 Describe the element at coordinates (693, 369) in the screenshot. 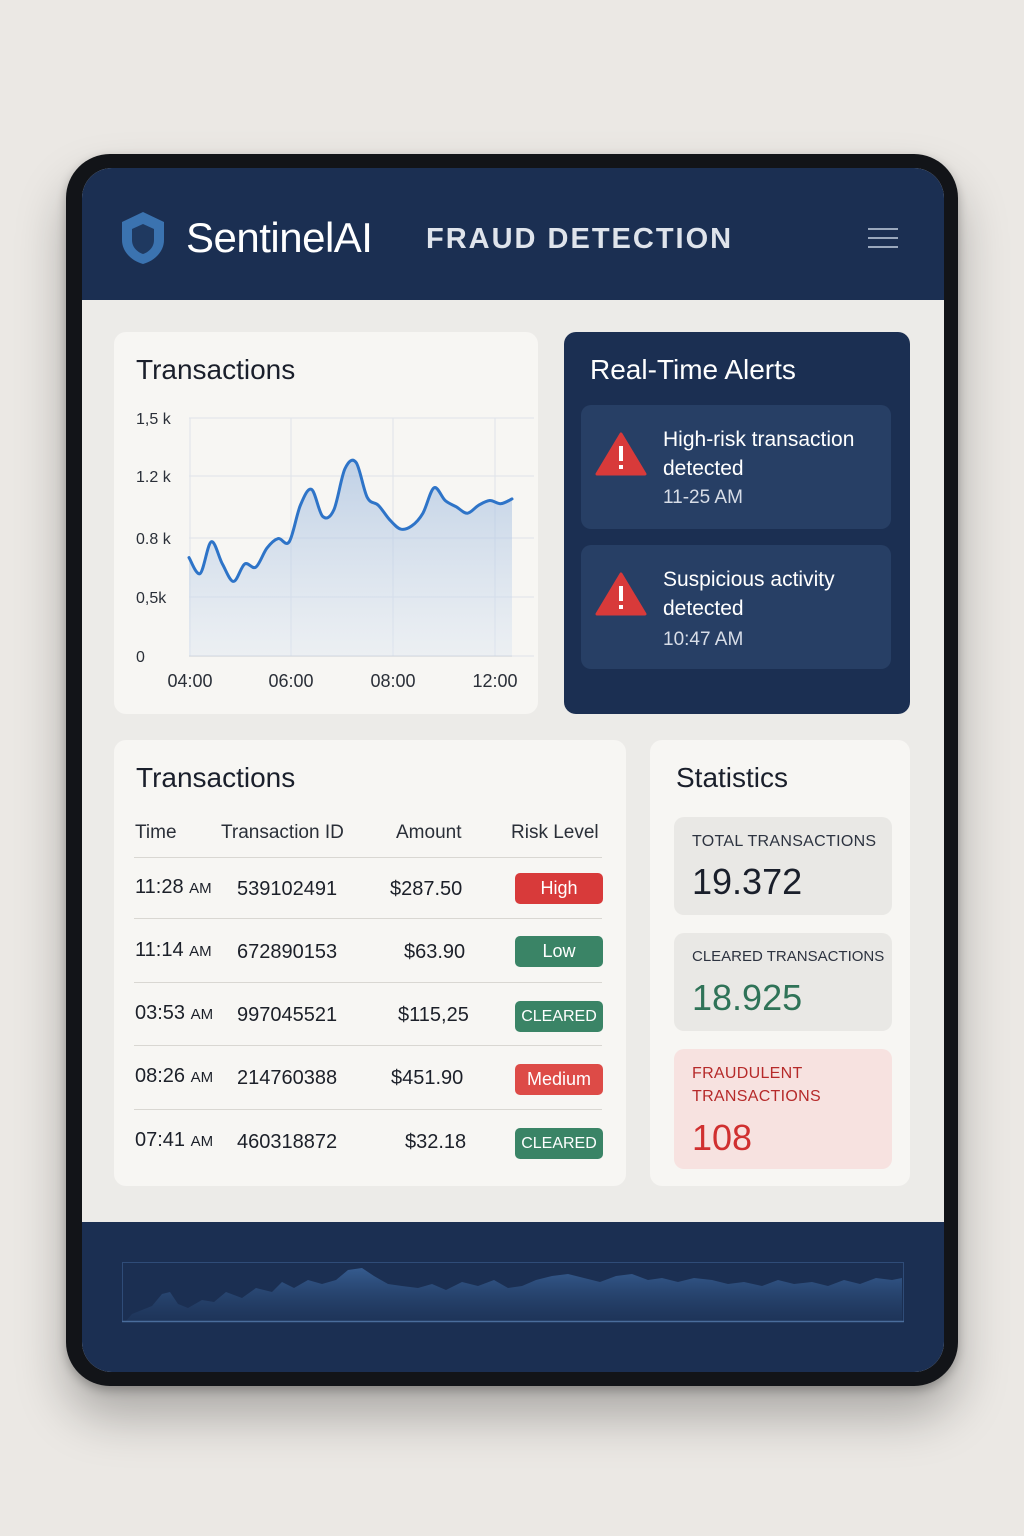

I see `alerts-title: Real-Time Alerts` at that location.